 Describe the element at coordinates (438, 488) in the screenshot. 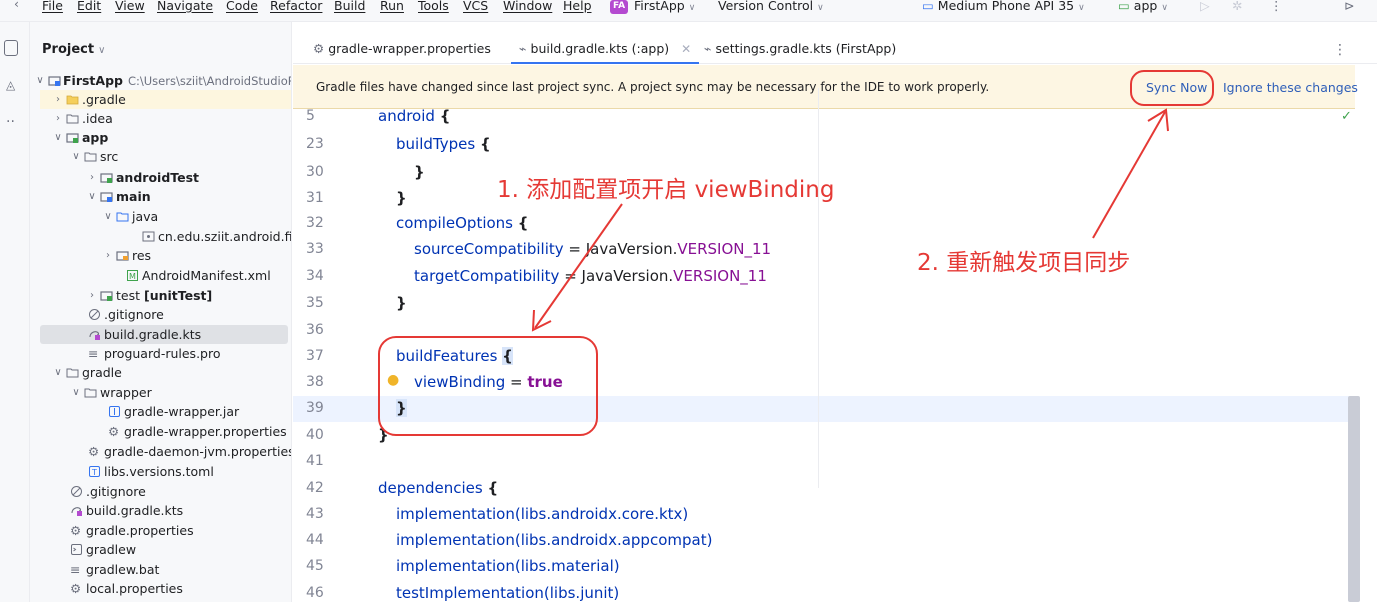

I see `code-line: dependencies {` at that location.